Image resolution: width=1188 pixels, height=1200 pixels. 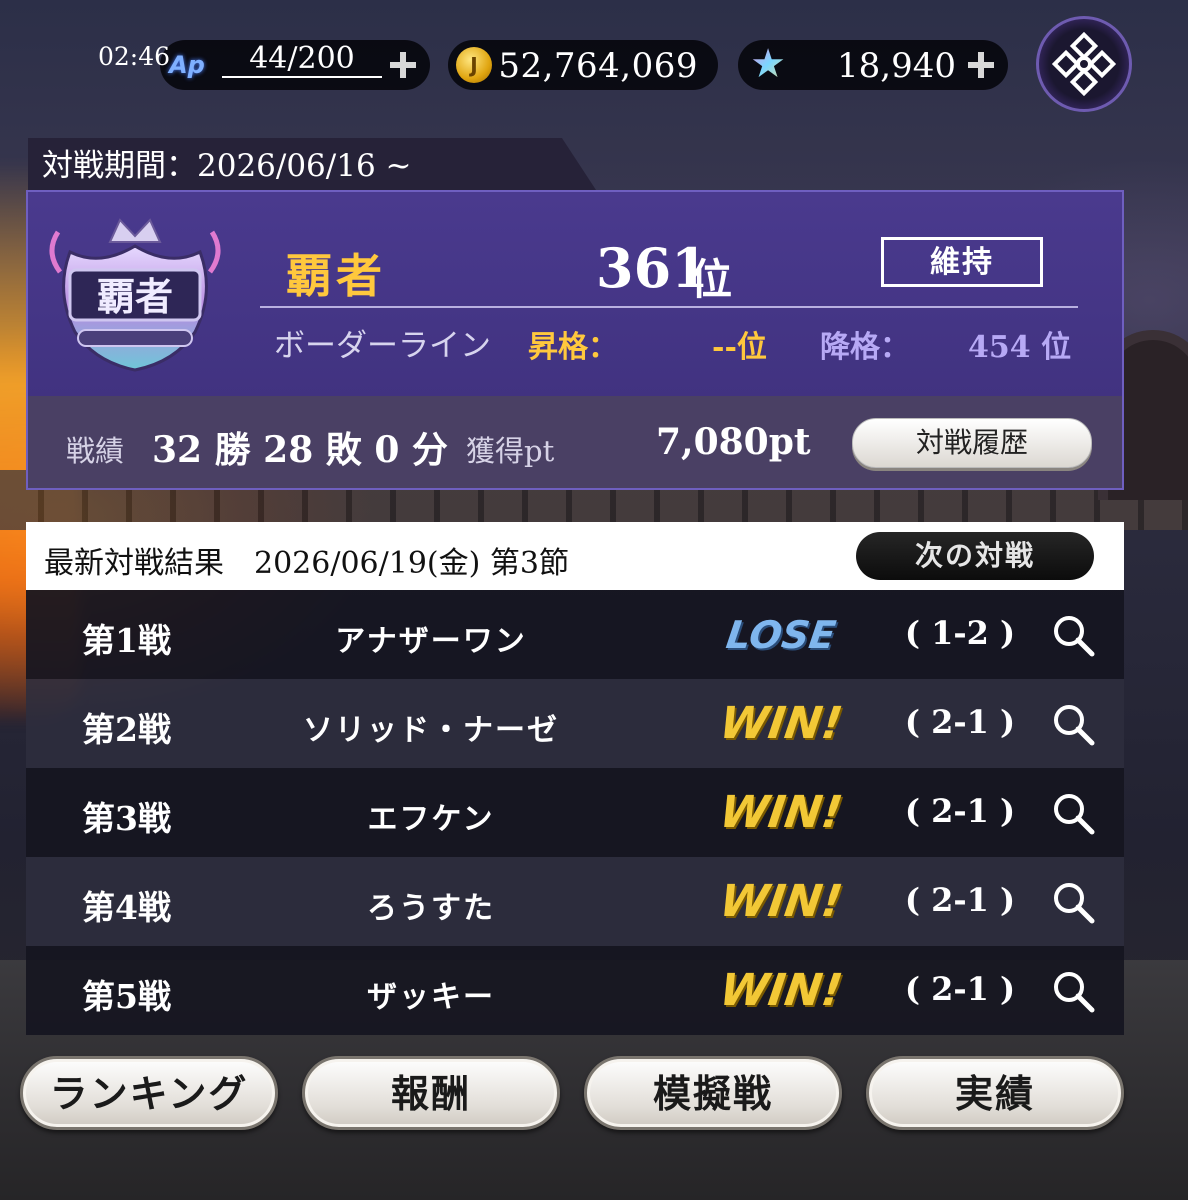 What do you see at coordinates (960, 633) in the screenshot?
I see `match-score: ( 1-2 )` at bounding box center [960, 633].